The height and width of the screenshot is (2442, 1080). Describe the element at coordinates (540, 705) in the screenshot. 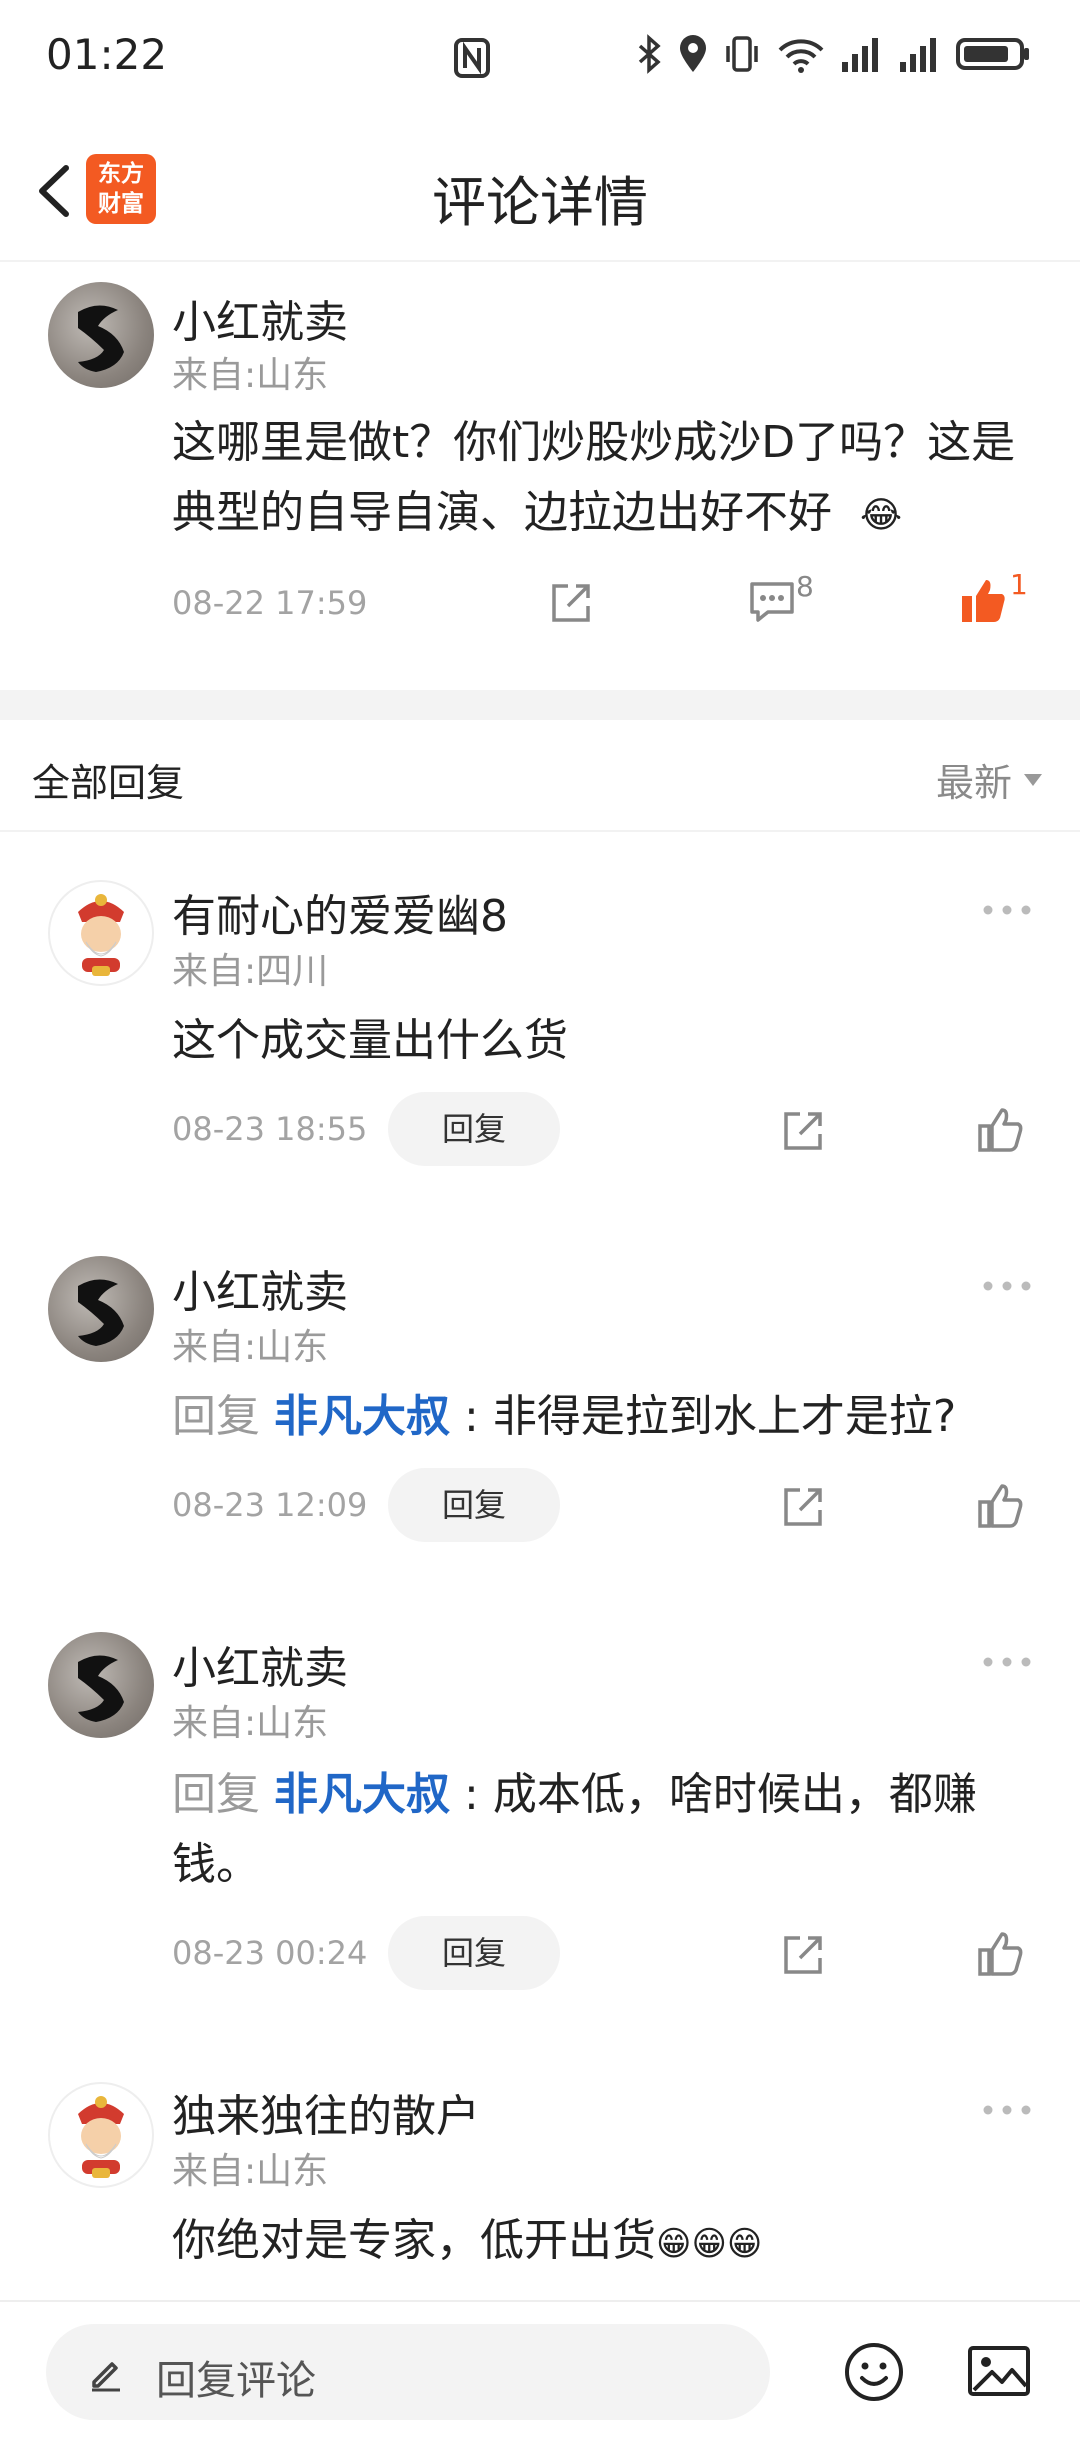

I see `section-divider` at that location.